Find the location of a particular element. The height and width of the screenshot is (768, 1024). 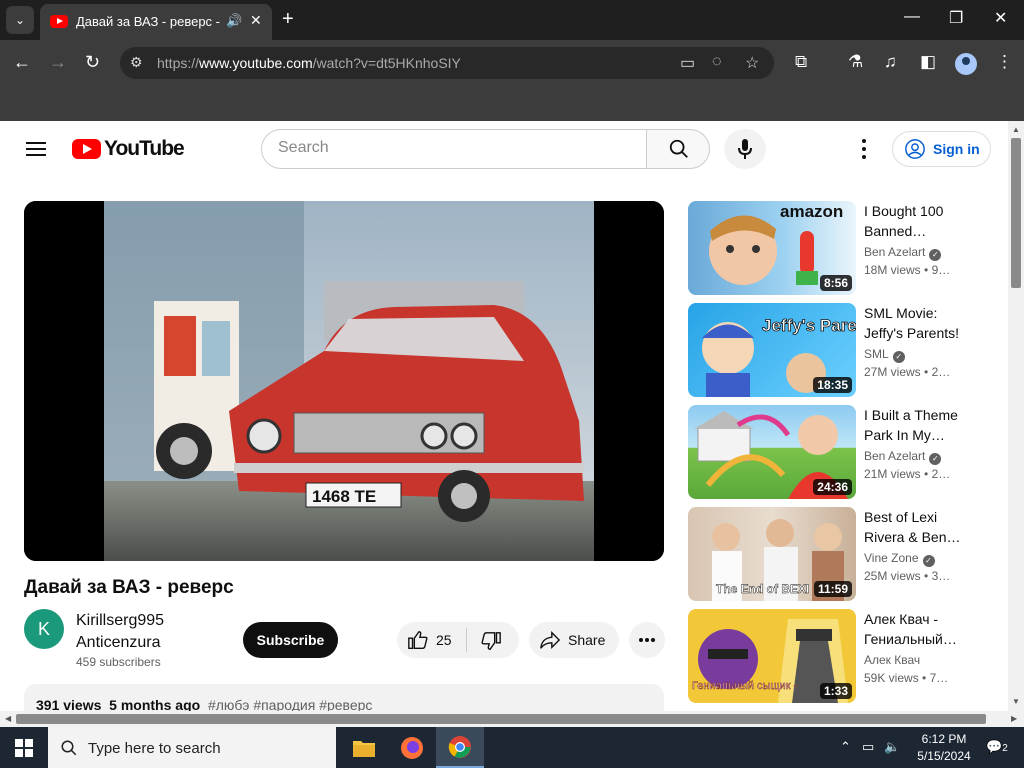

video-duration: 24:36 is located at coordinates (832, 487).